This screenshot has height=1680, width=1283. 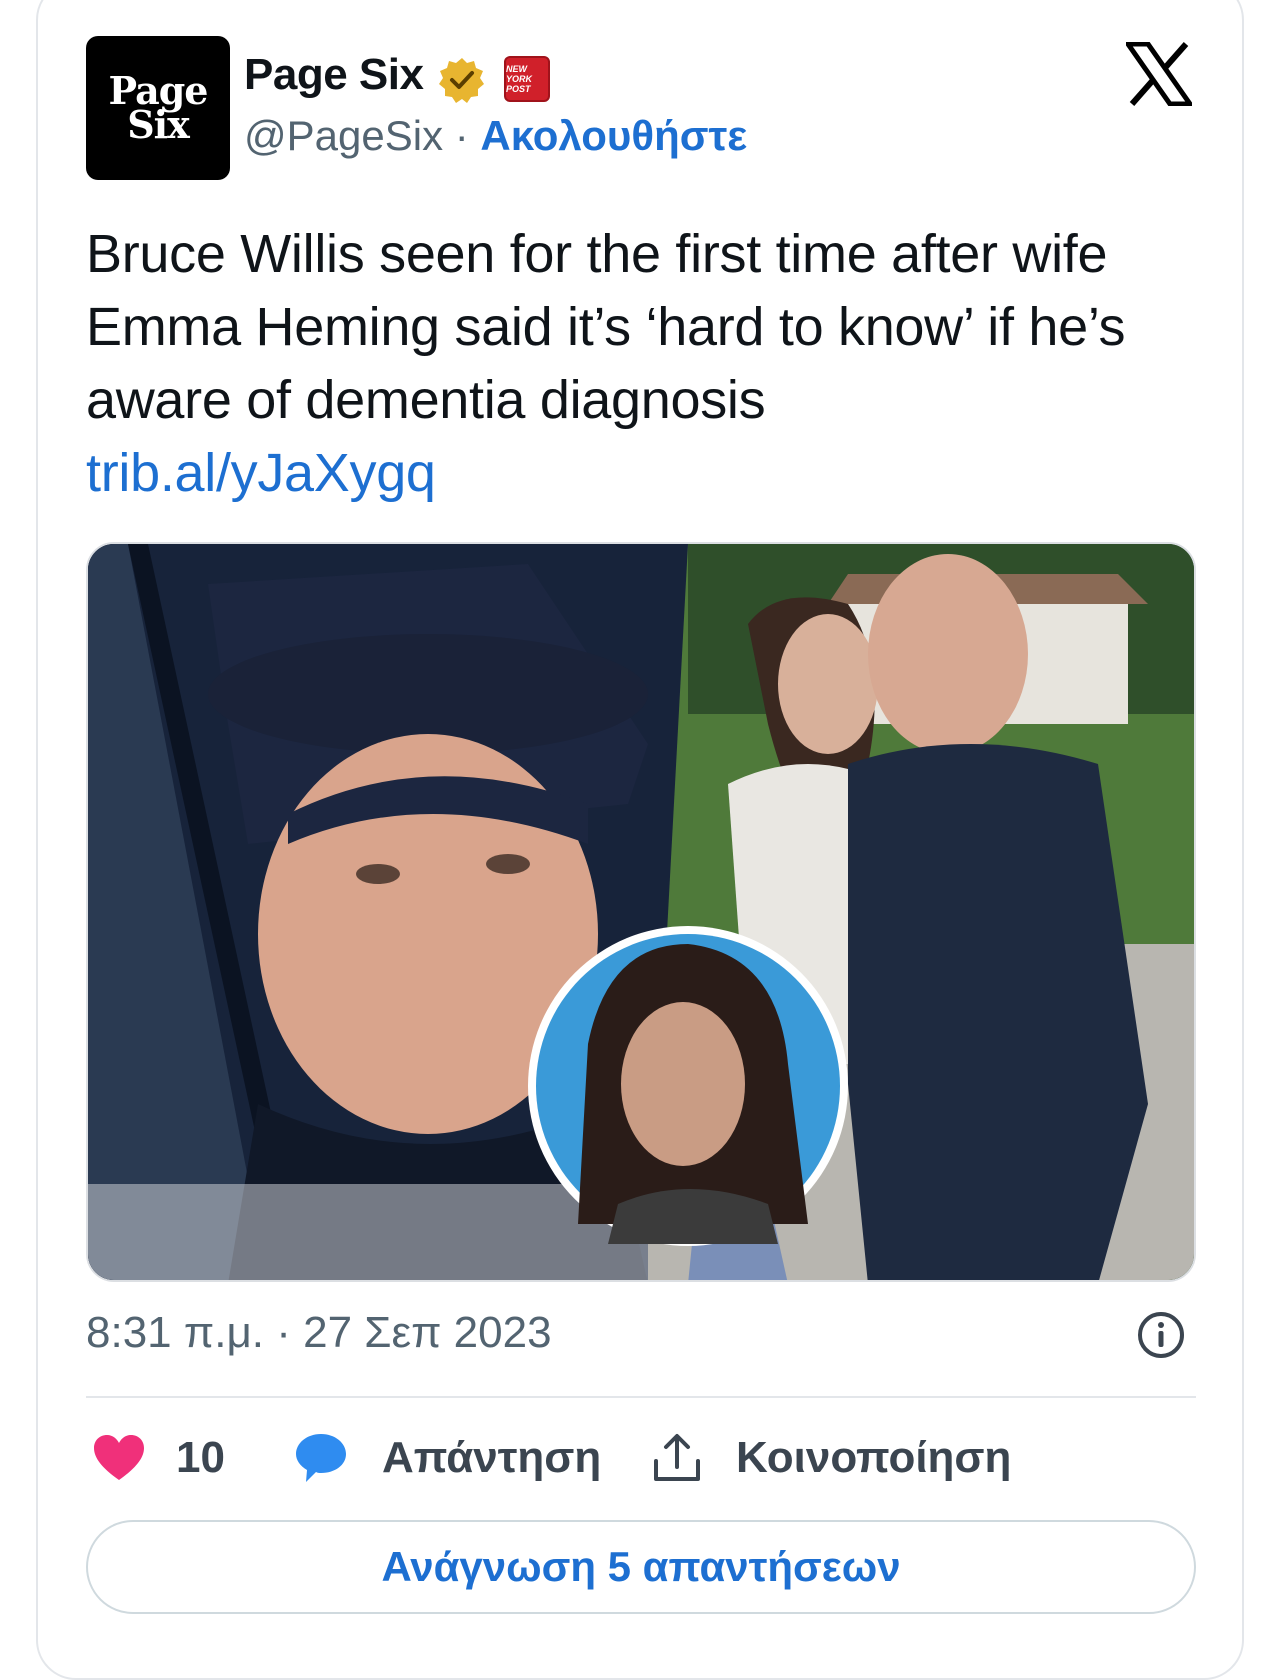 I want to click on reply-button: Απάντηση, so click(x=447, y=1458).